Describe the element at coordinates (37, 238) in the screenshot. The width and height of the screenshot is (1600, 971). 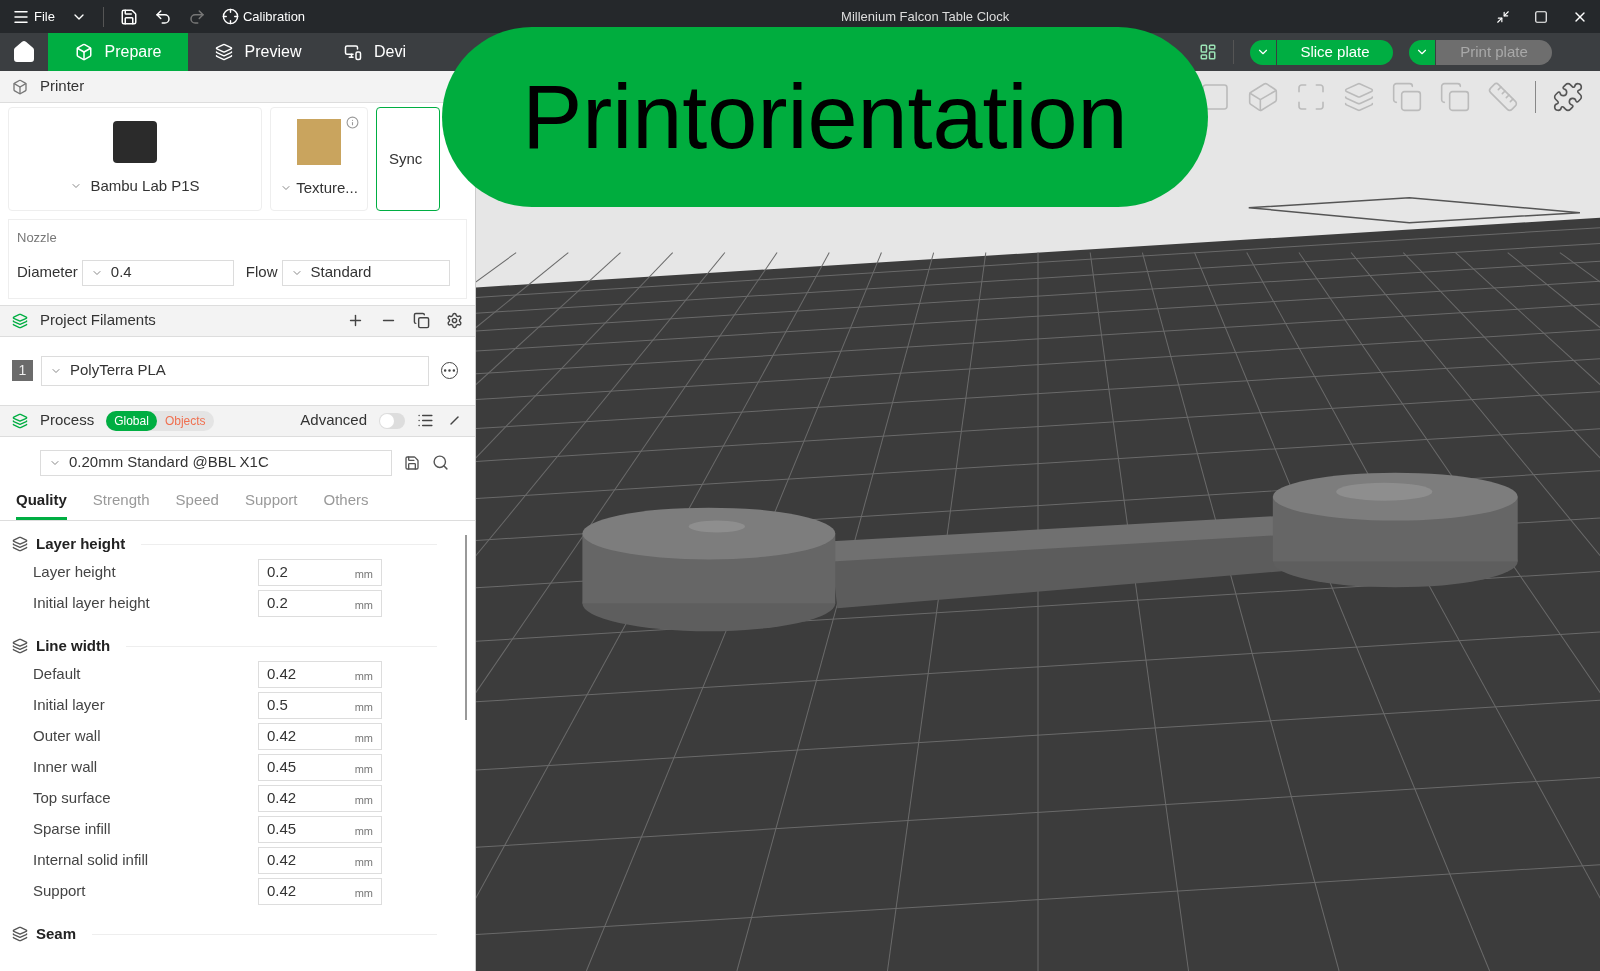
I see `nozzle-heading: Nozzle` at that location.